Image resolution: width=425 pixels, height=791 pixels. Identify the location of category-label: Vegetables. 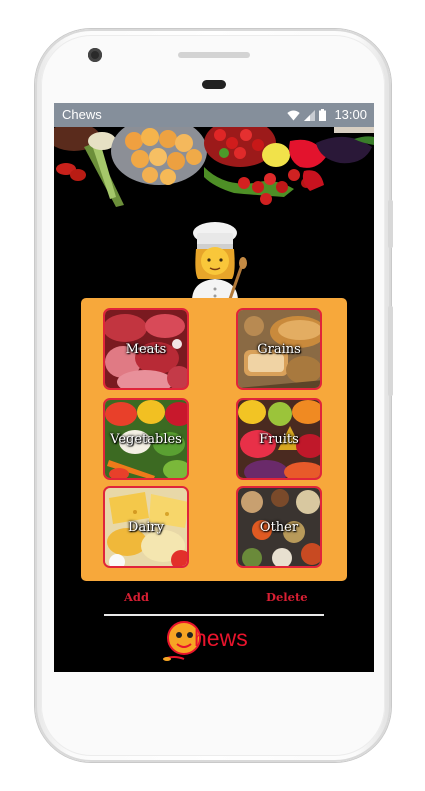
(146, 439).